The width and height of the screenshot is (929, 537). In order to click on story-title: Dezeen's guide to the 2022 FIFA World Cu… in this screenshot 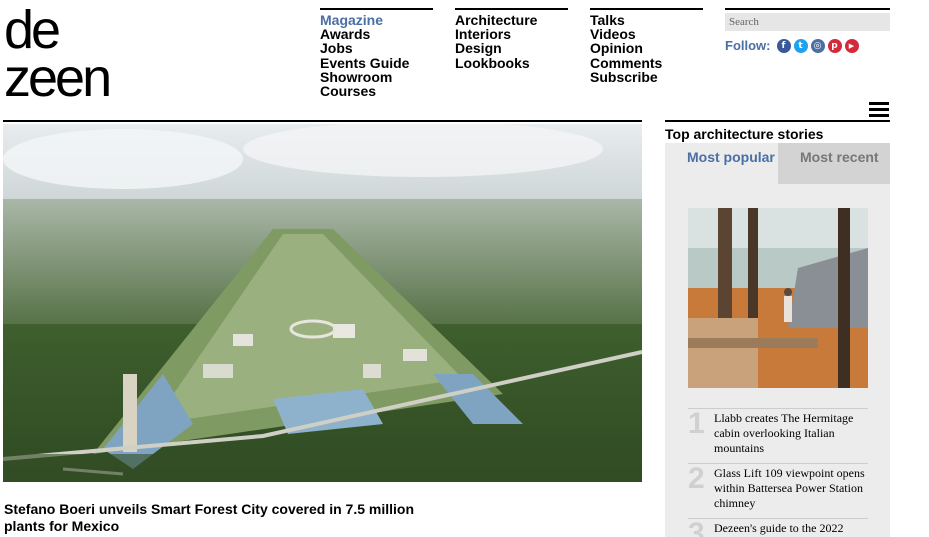, I will do `click(779, 529)`.